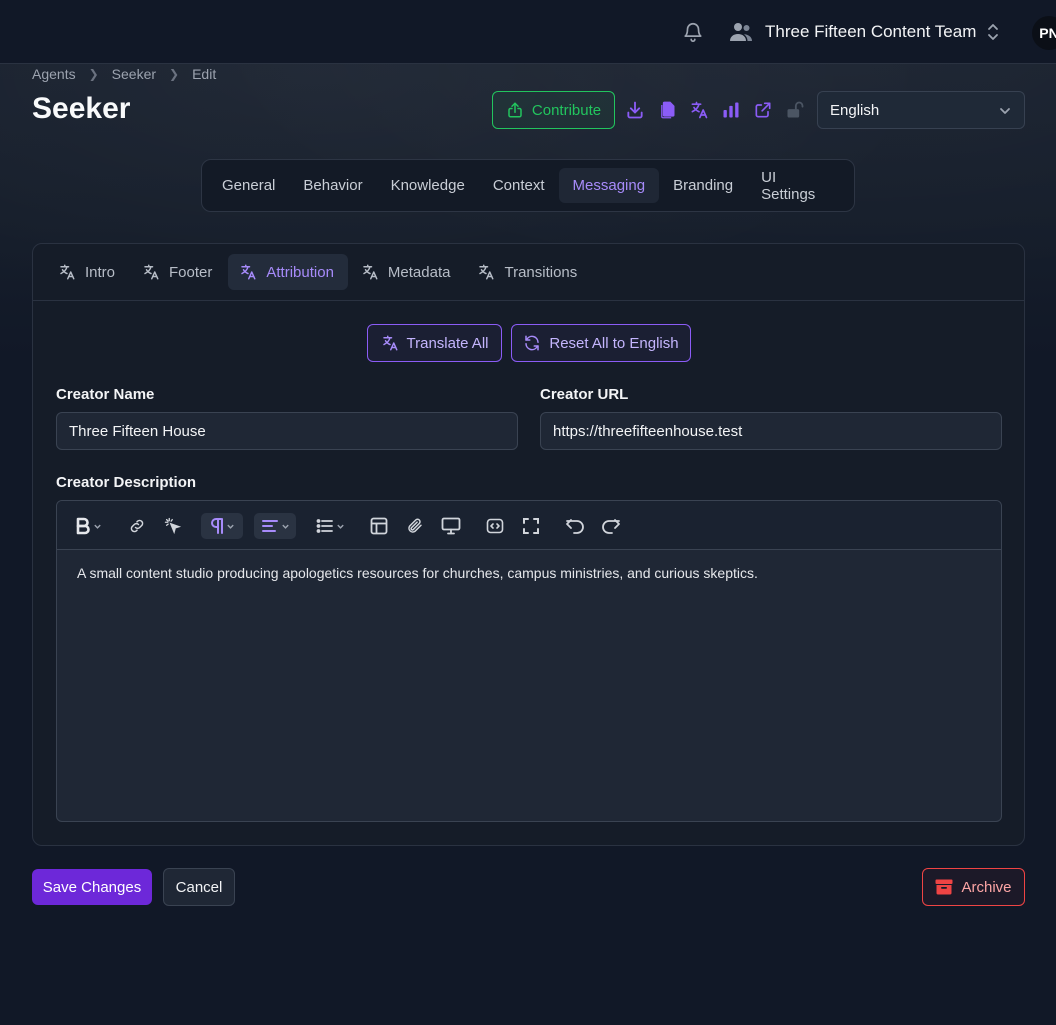 Image resolution: width=1056 pixels, height=1025 pixels. I want to click on bold-dropdown, so click(88, 526).